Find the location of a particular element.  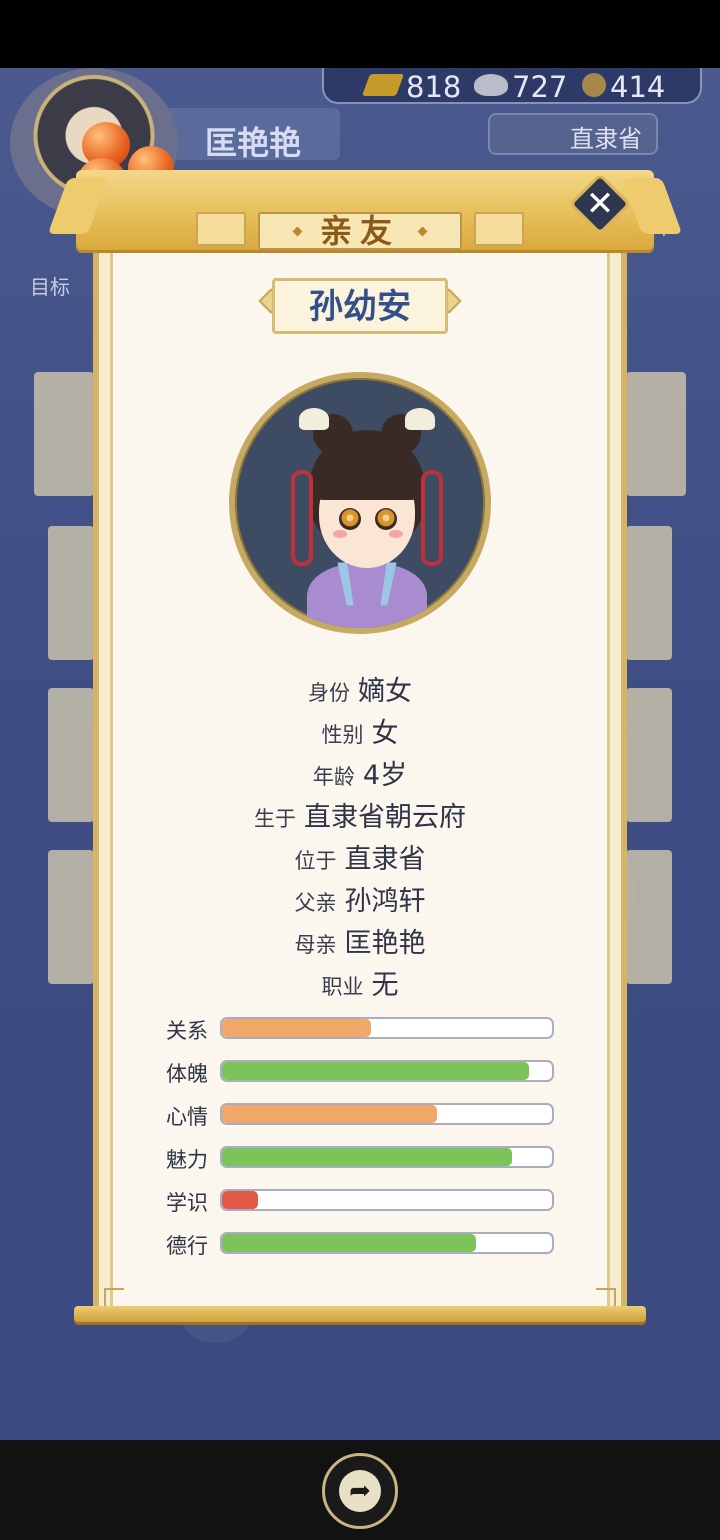

info-row-mother: 母亲 匡艳艳 is located at coordinates (360, 944).